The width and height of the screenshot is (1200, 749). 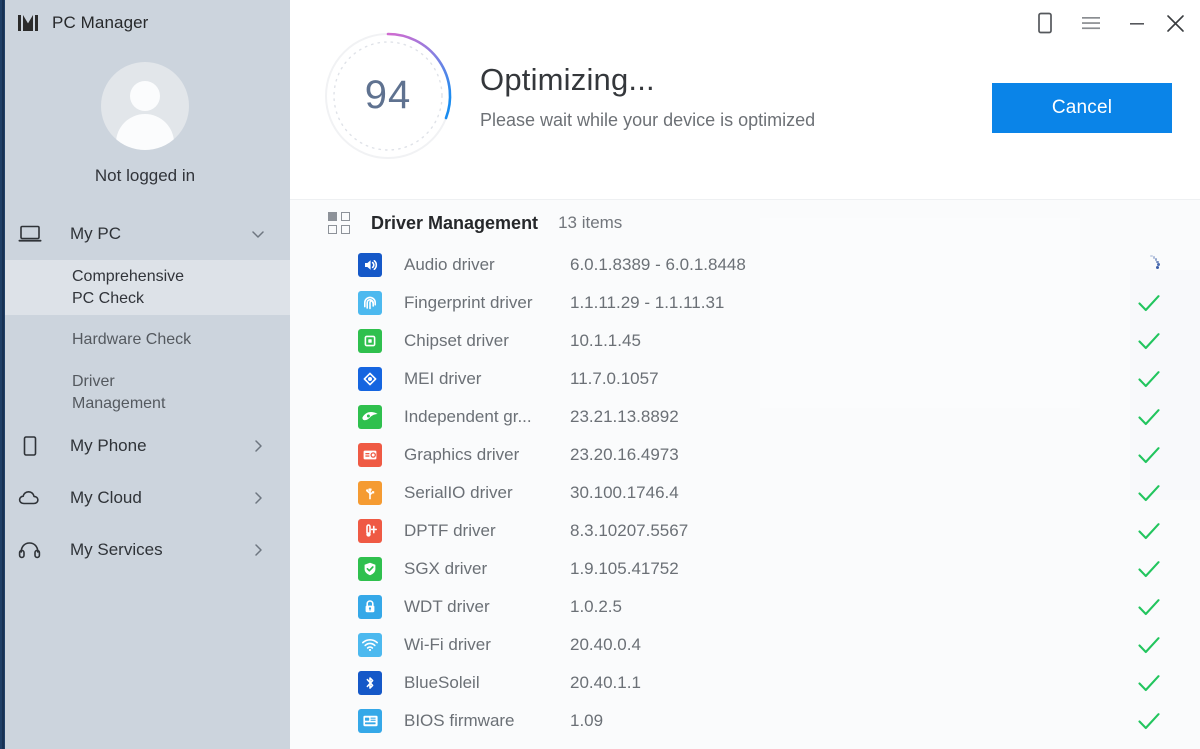 What do you see at coordinates (745, 379) in the screenshot?
I see `driver-row: MEI driver 11.7.0.1057` at bounding box center [745, 379].